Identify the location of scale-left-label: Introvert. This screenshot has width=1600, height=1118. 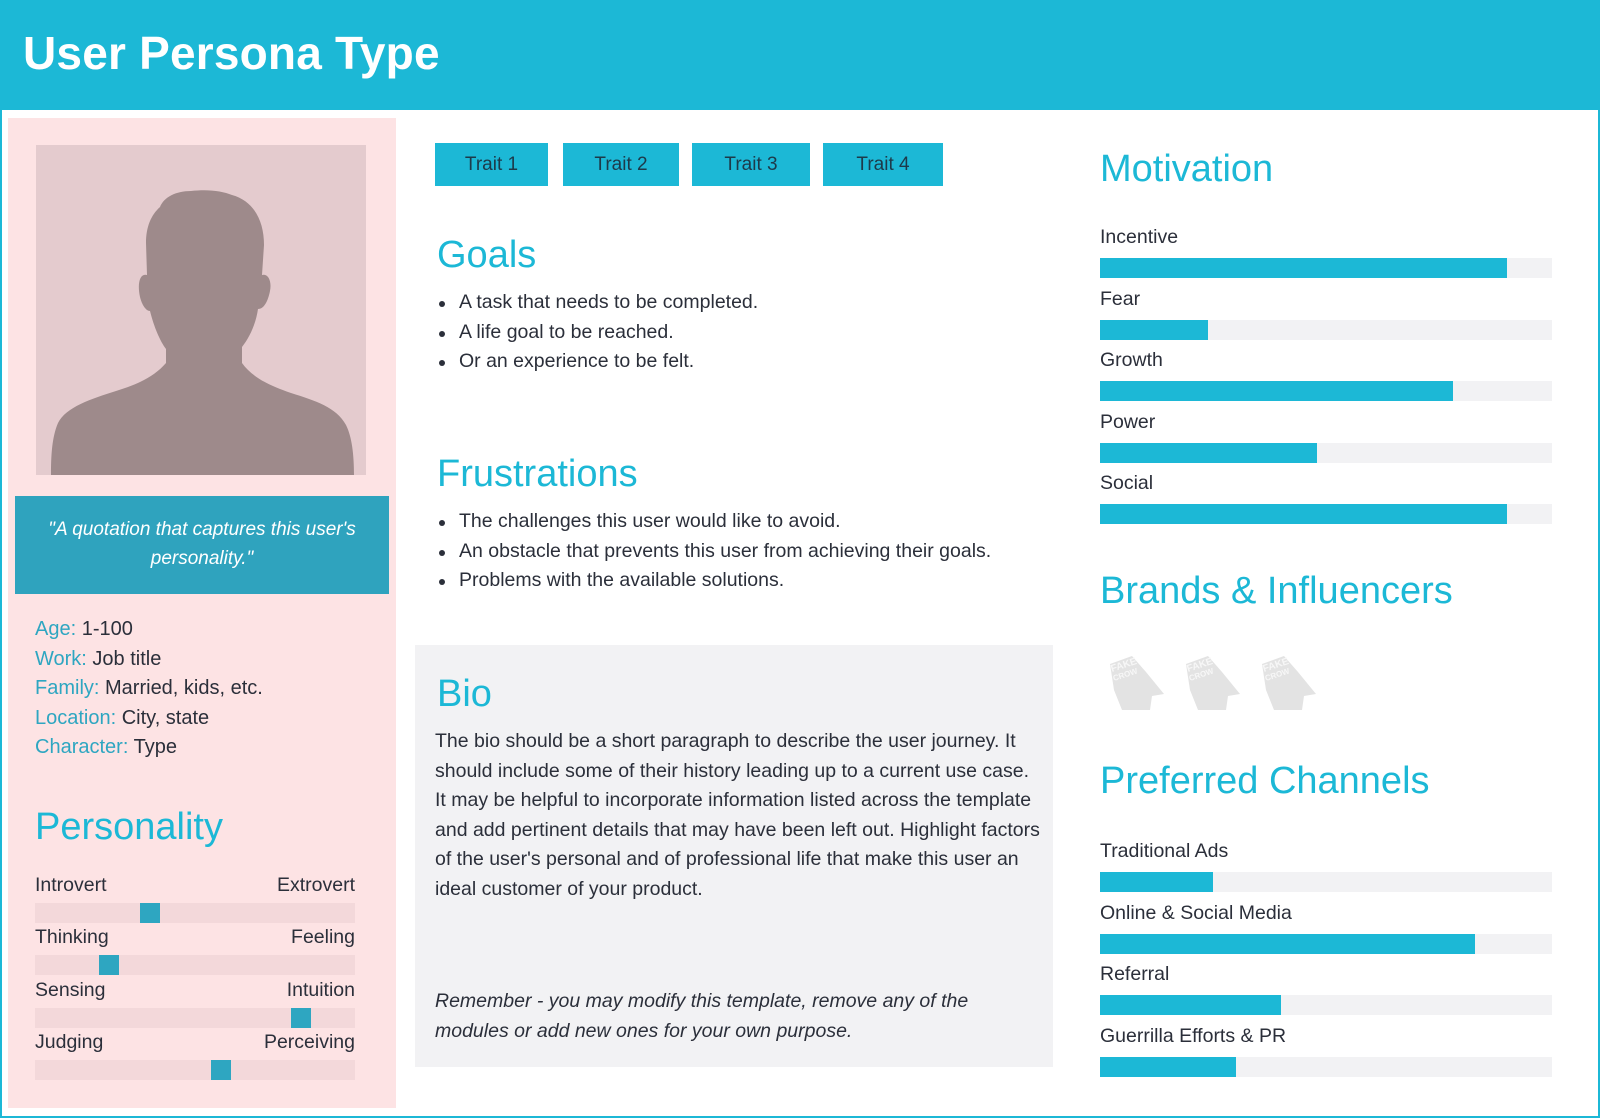
(71, 885).